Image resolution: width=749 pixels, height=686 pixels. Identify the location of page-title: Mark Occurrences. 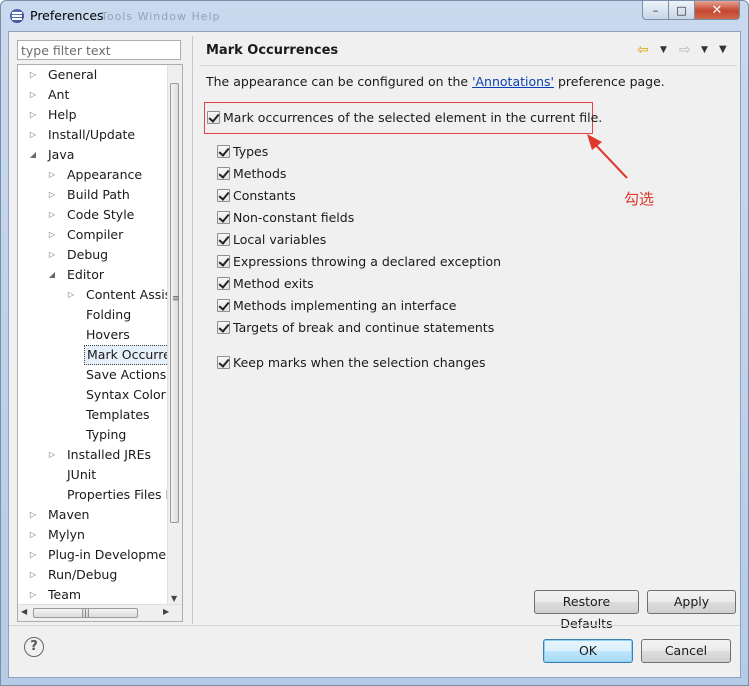
(272, 50).